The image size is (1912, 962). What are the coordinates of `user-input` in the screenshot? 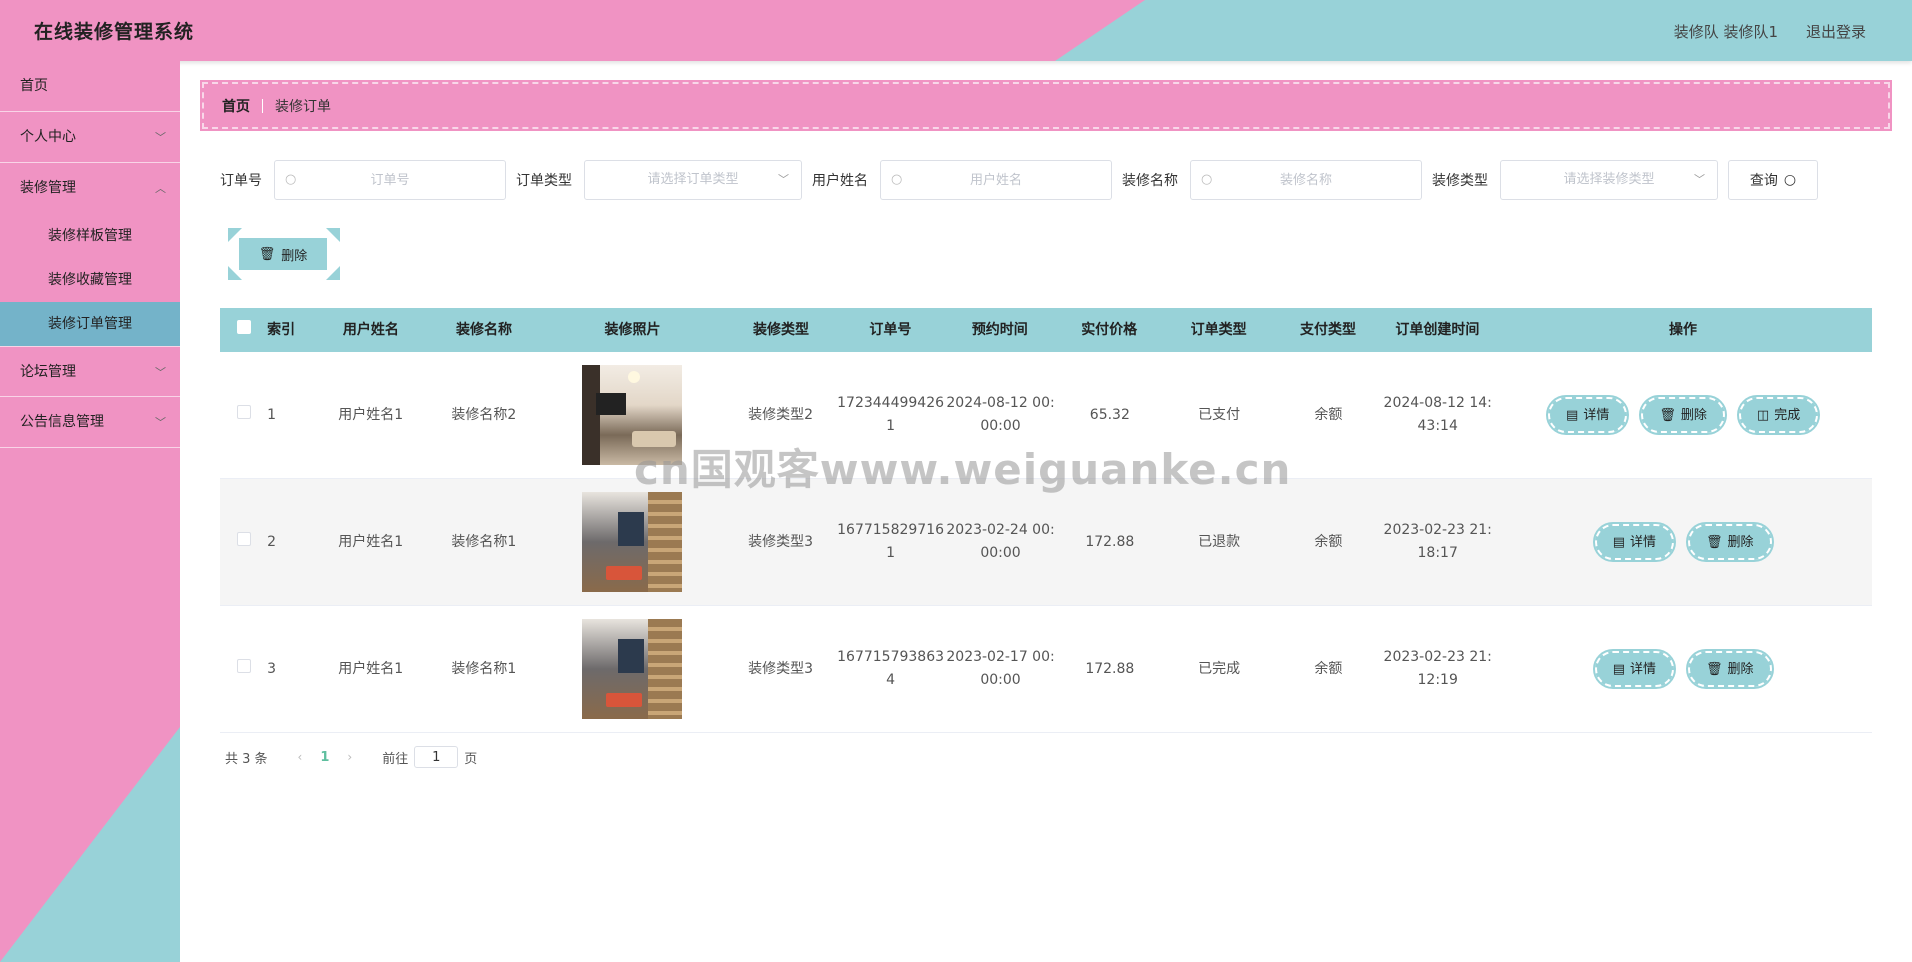 It's located at (996, 180).